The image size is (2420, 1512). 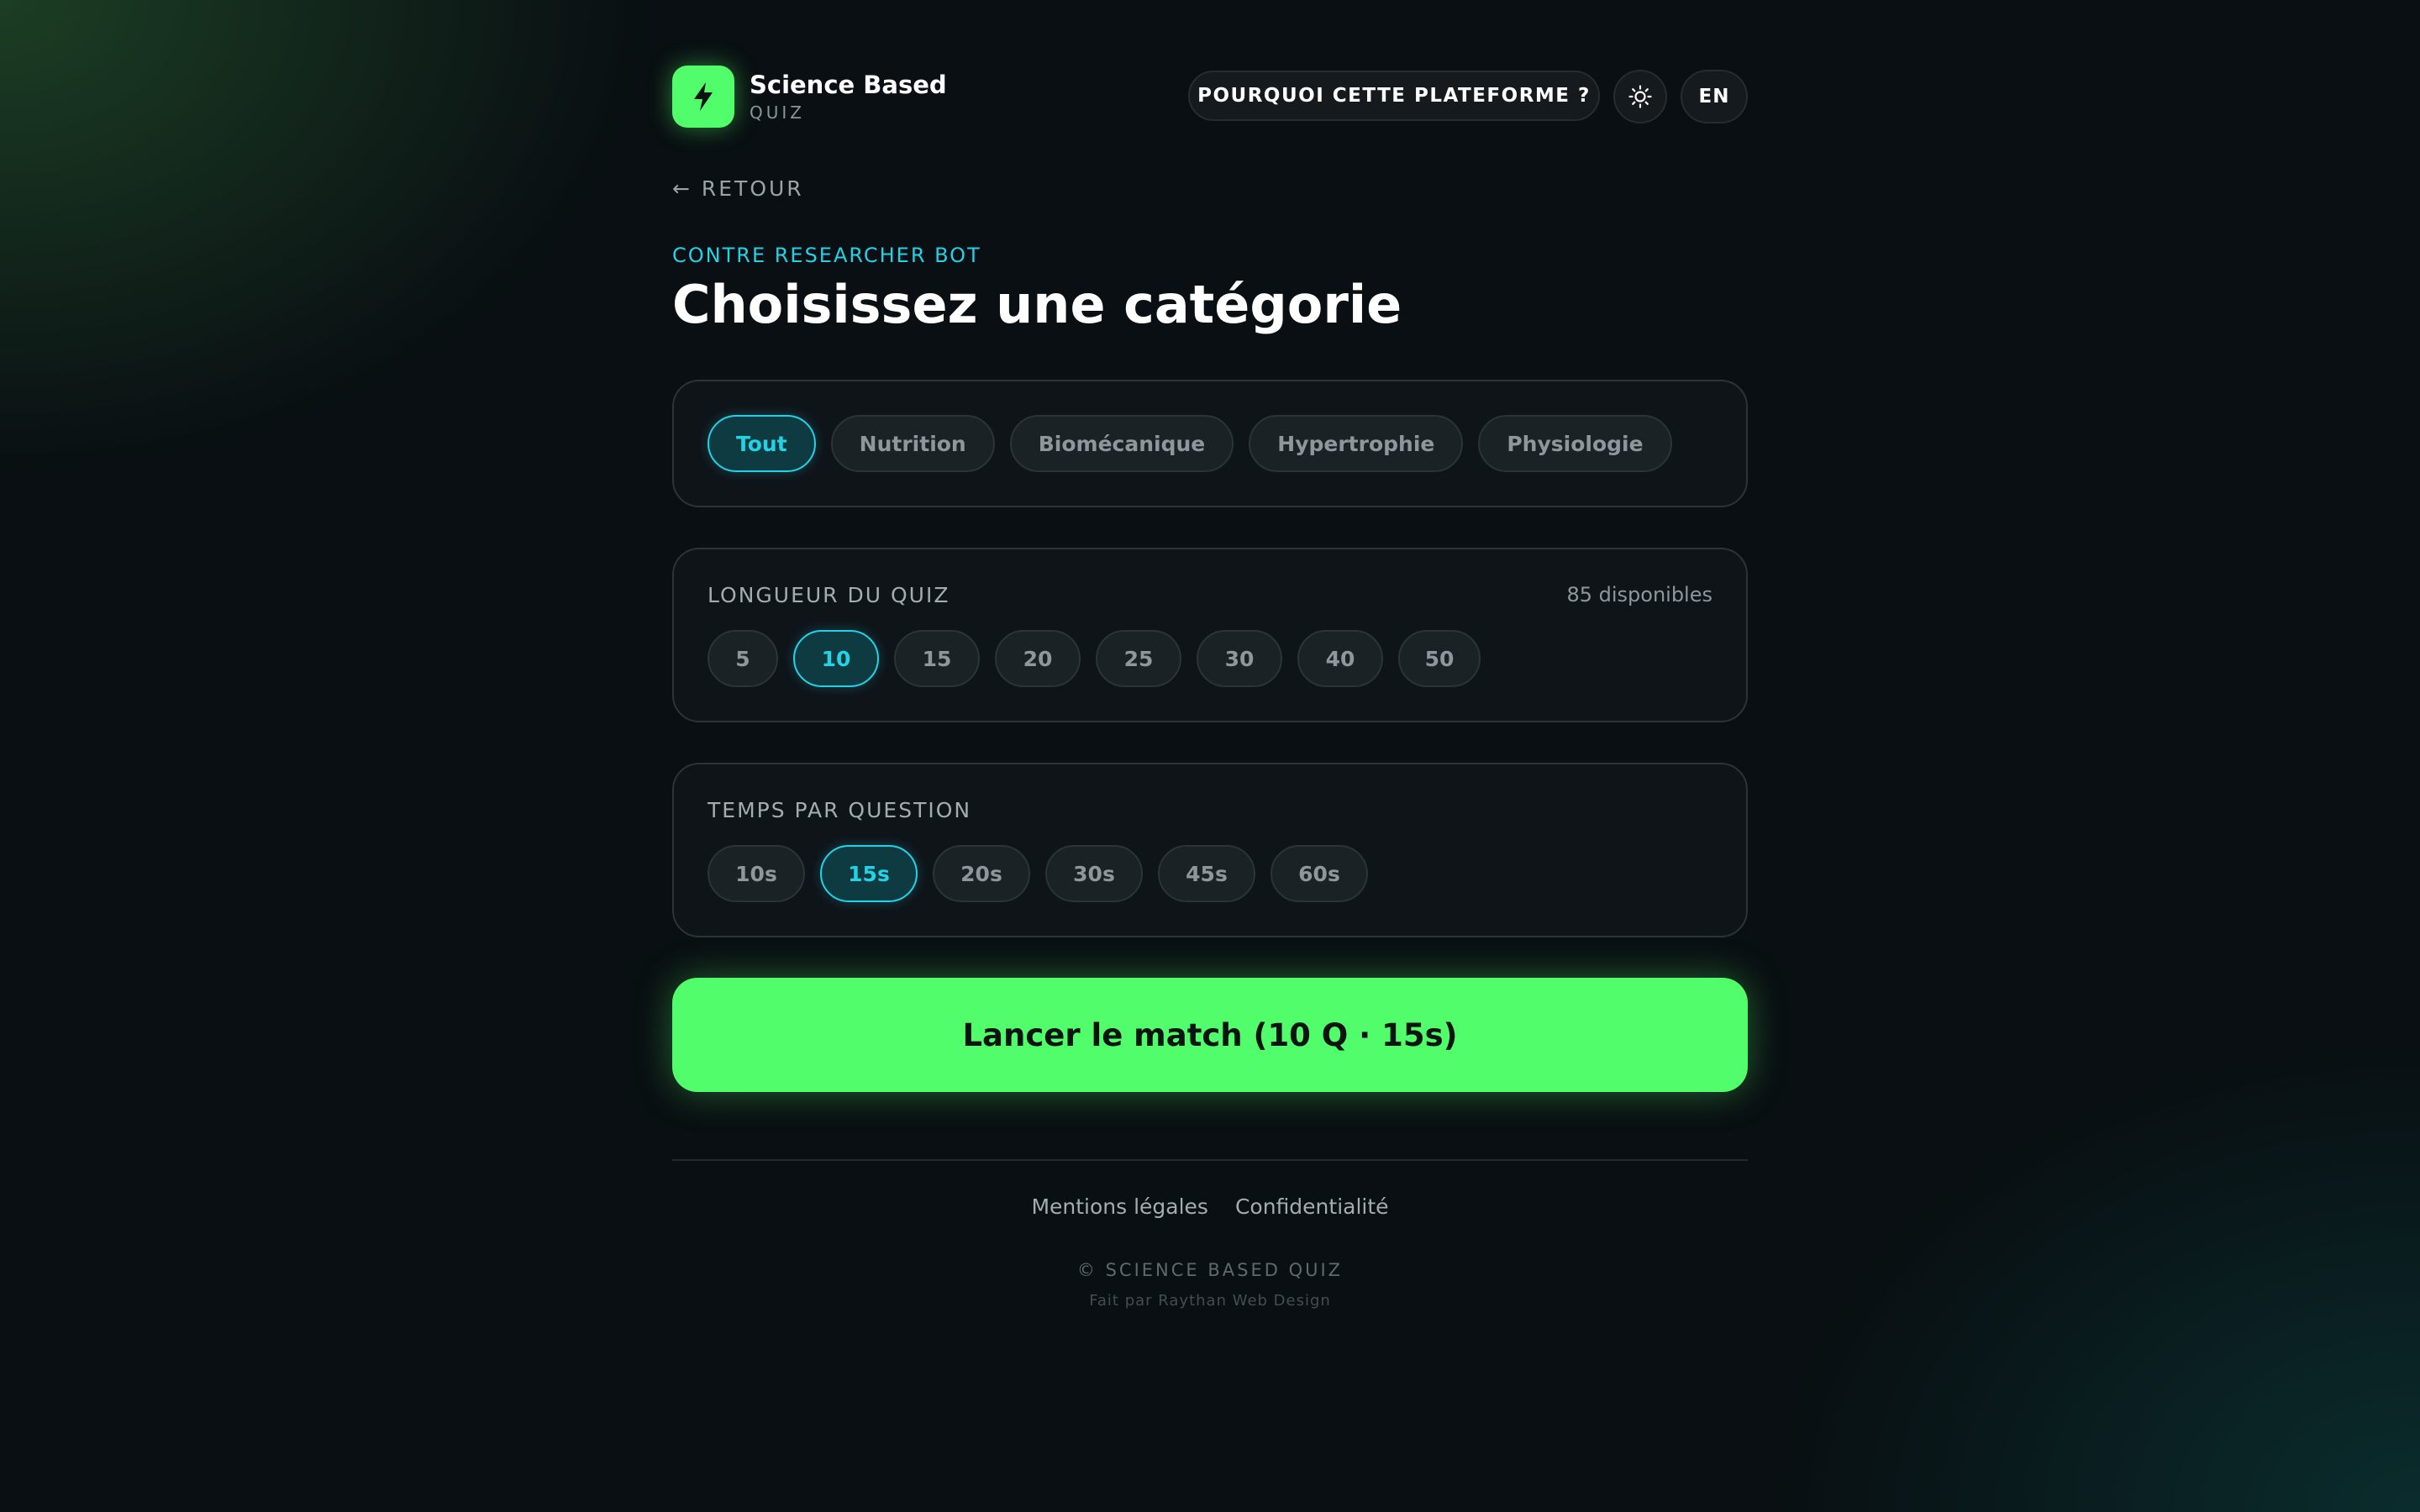 I want to click on launch-match-button: Lancer le match (10 Q · 15s), so click(x=1210, y=1035).